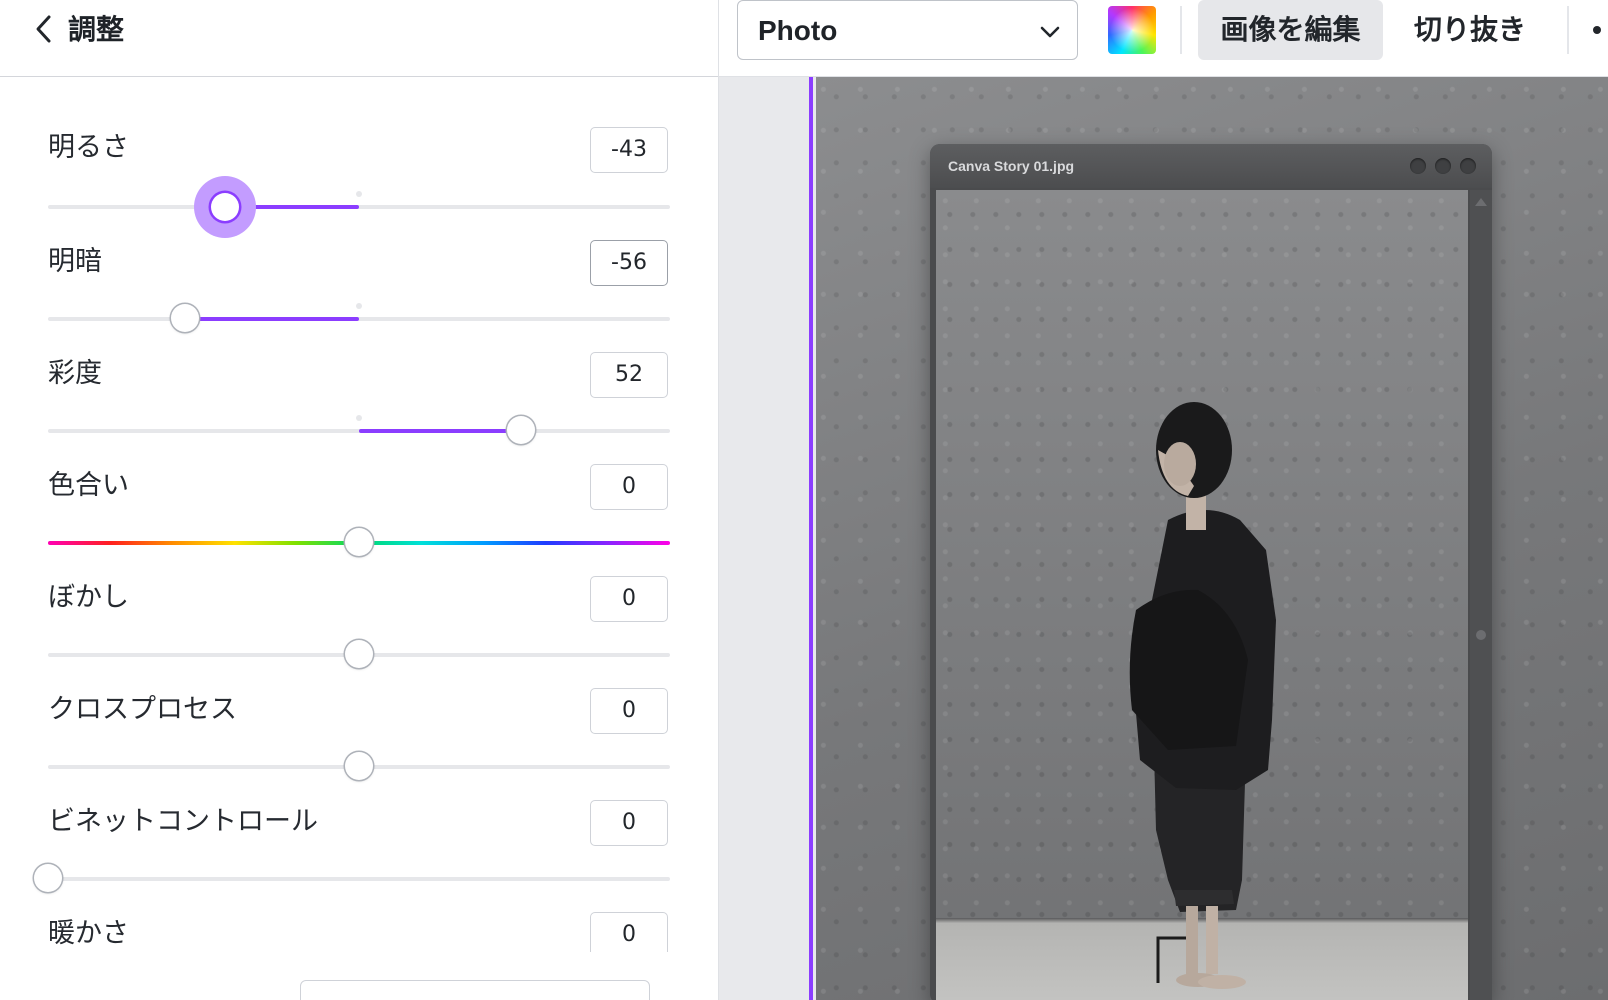  I want to click on saturation-value: 52, so click(629, 375).